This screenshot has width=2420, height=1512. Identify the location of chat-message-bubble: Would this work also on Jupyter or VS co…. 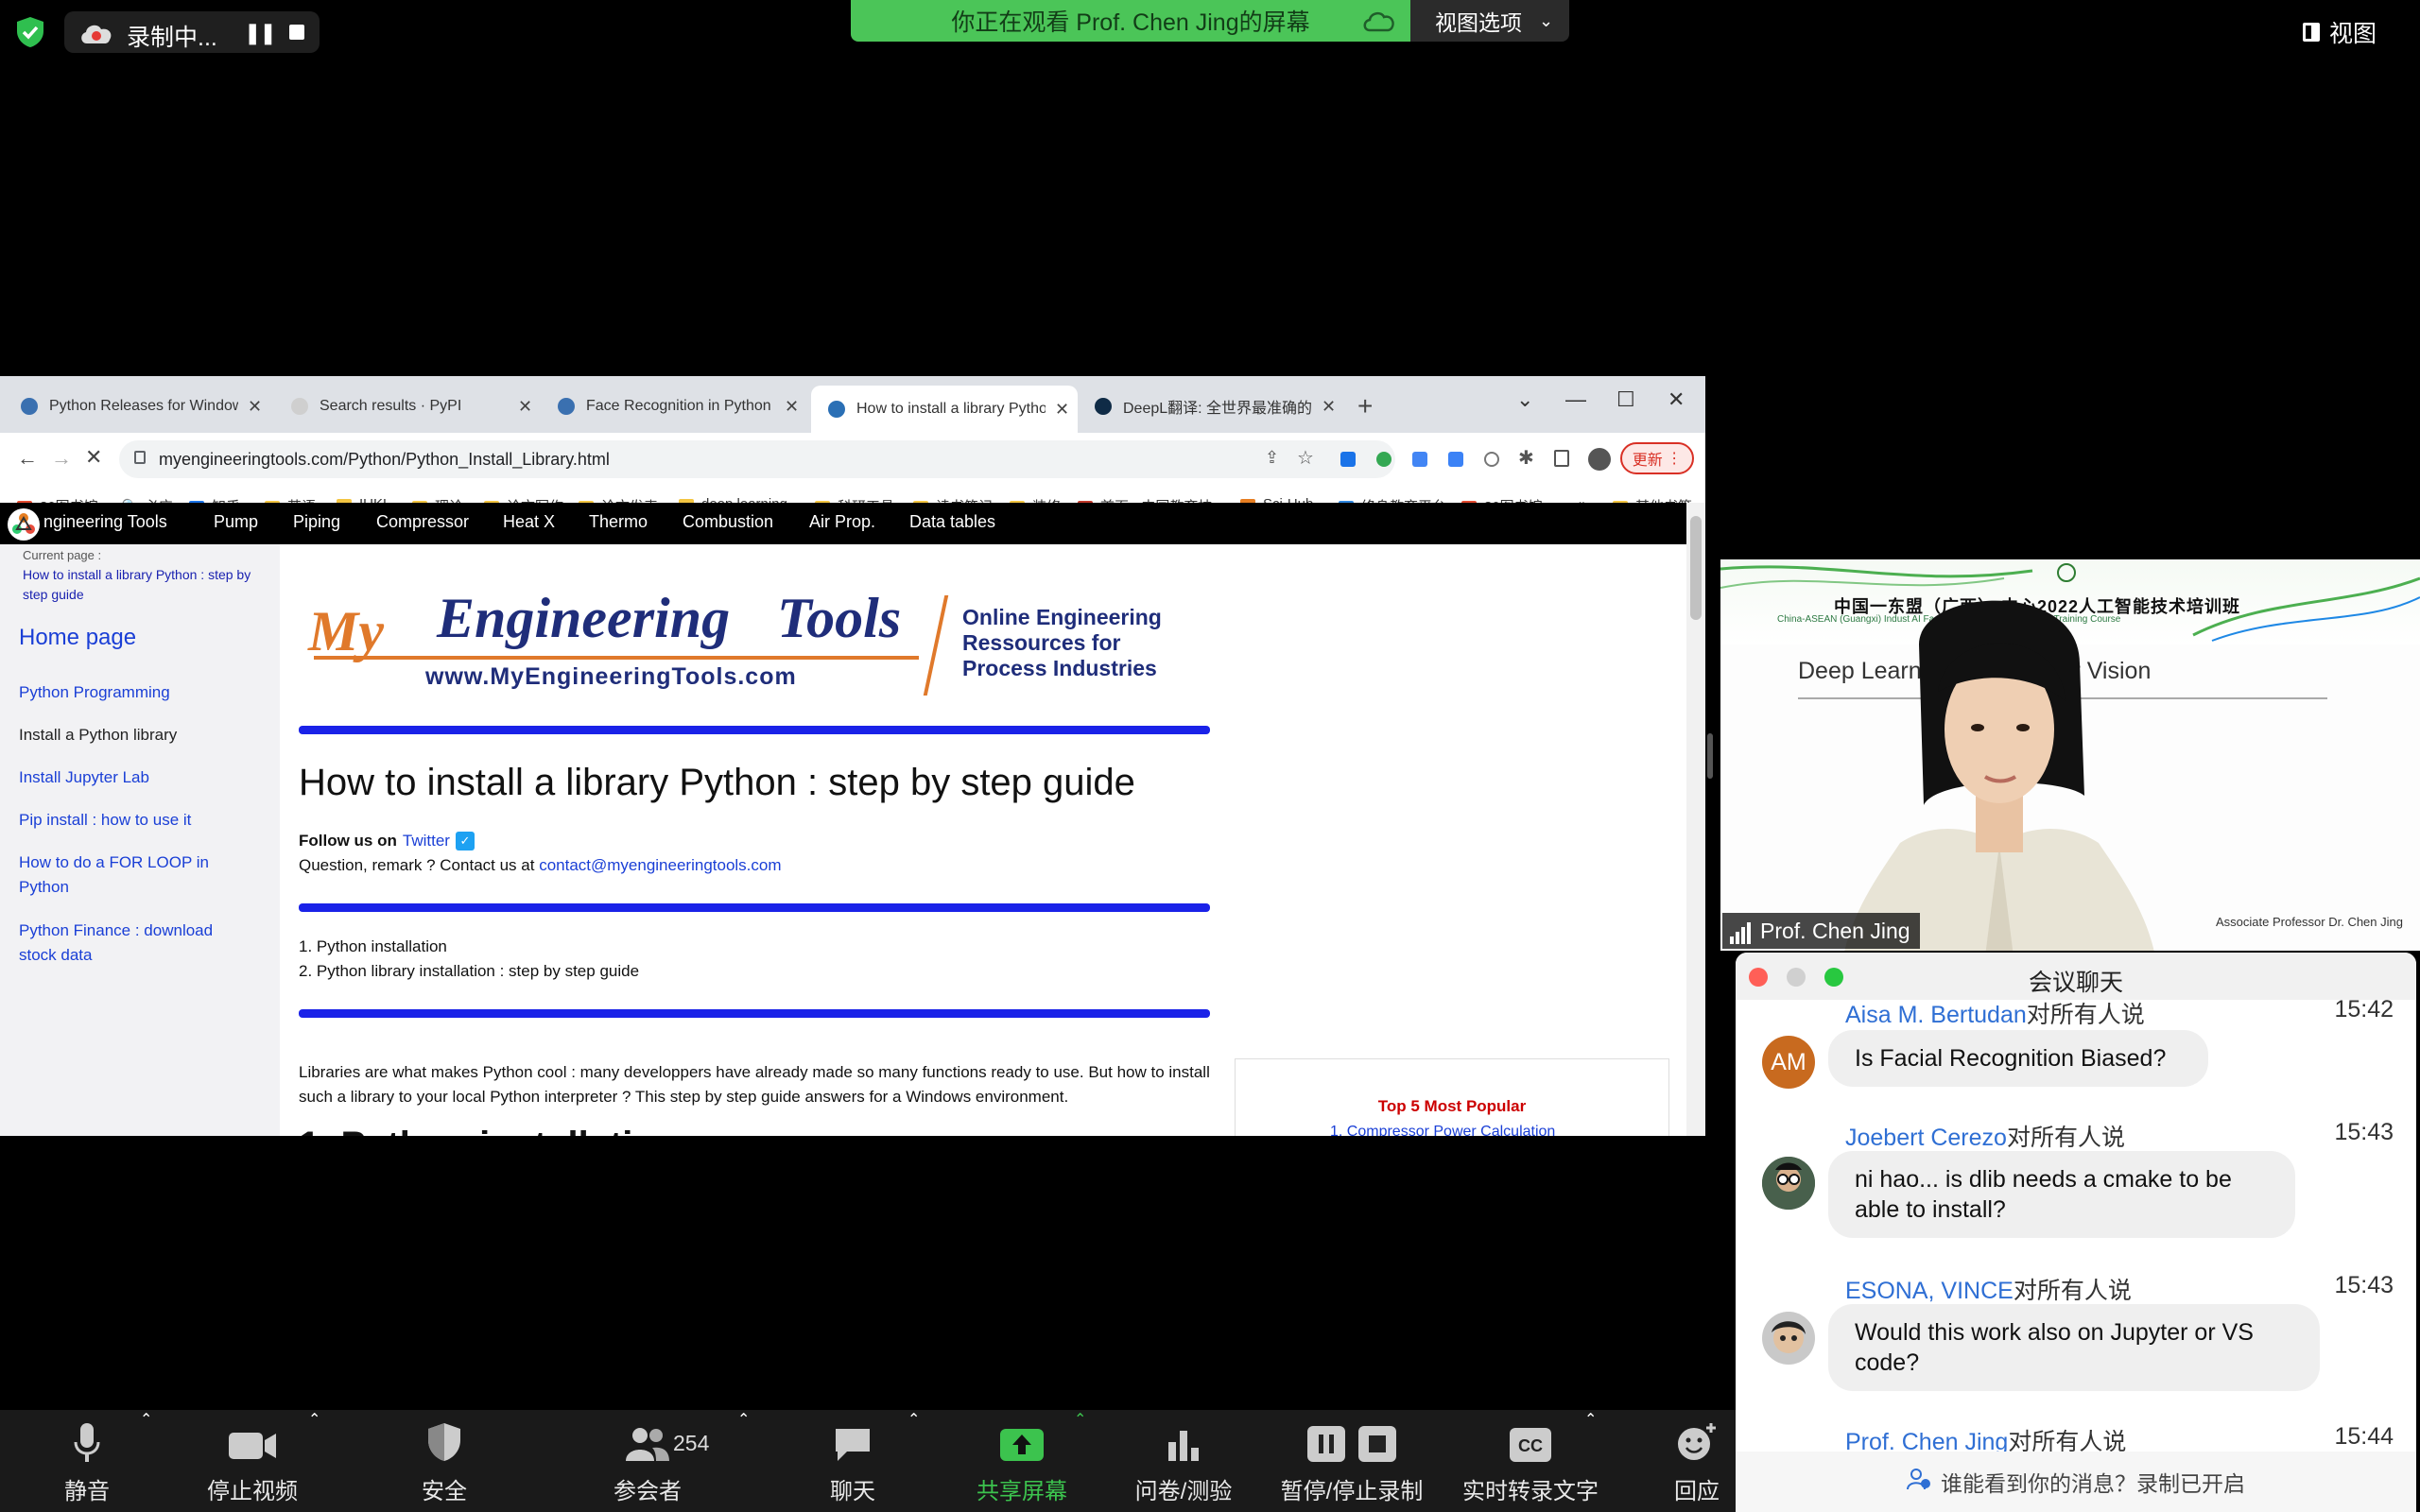
(2074, 1347).